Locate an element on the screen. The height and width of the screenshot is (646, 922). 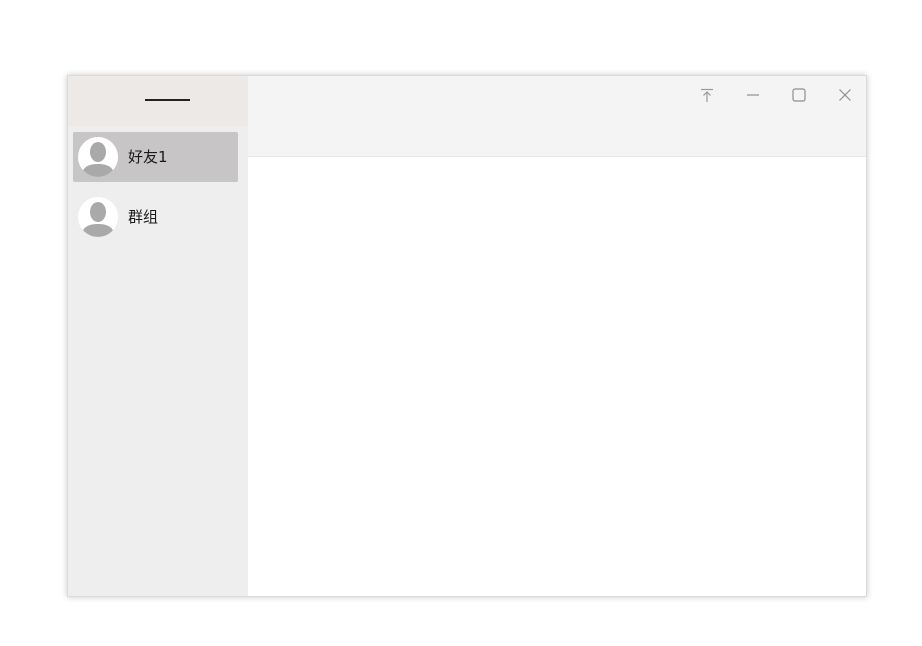
maximize-button is located at coordinates (799, 95).